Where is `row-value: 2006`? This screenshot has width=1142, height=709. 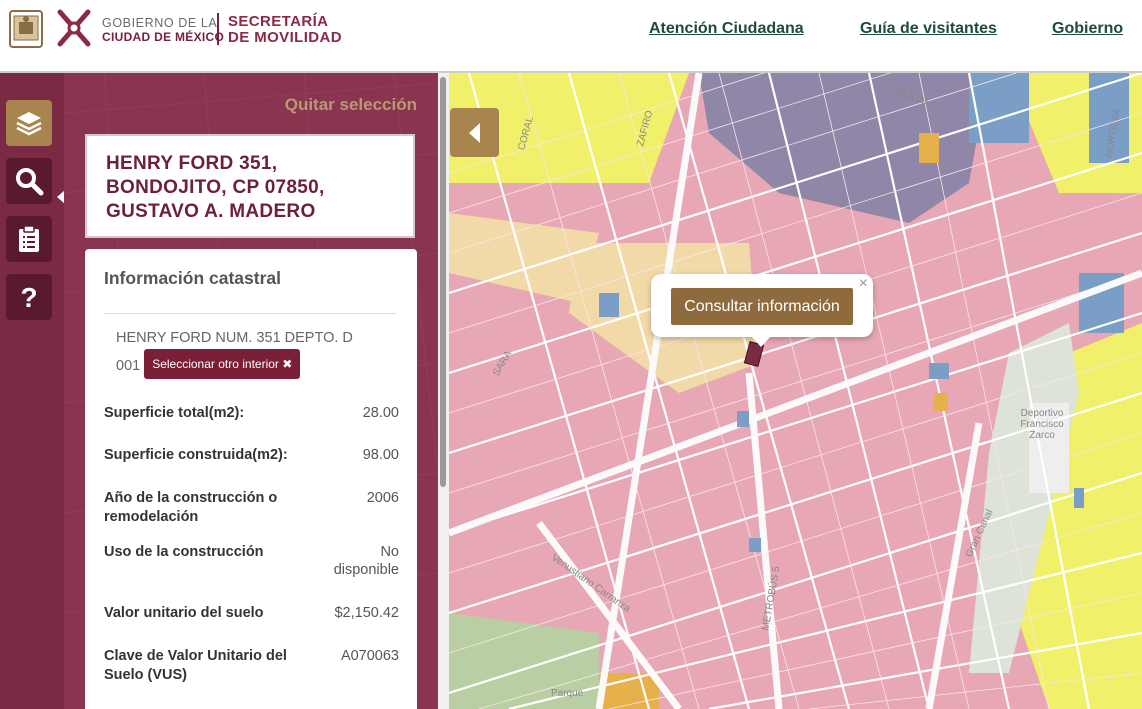 row-value: 2006 is located at coordinates (382, 498).